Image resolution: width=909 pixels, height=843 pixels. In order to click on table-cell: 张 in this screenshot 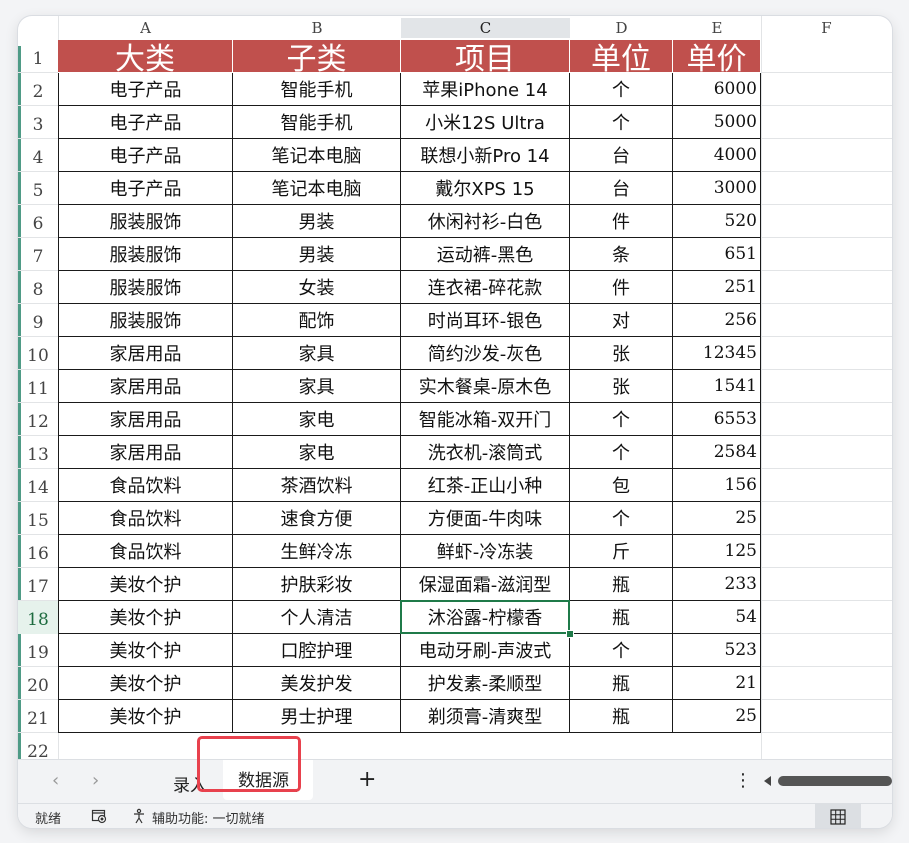, I will do `click(621, 386)`.